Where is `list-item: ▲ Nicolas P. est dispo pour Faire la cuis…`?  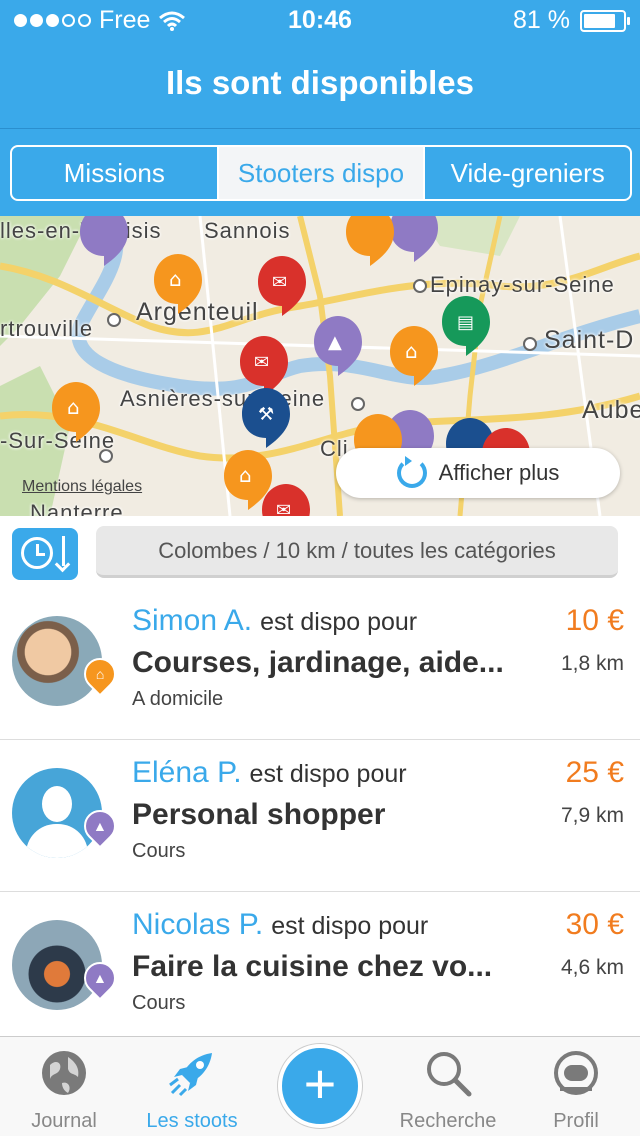
list-item: ▲ Nicolas P. est dispo pour Faire la cuis… is located at coordinates (320, 968).